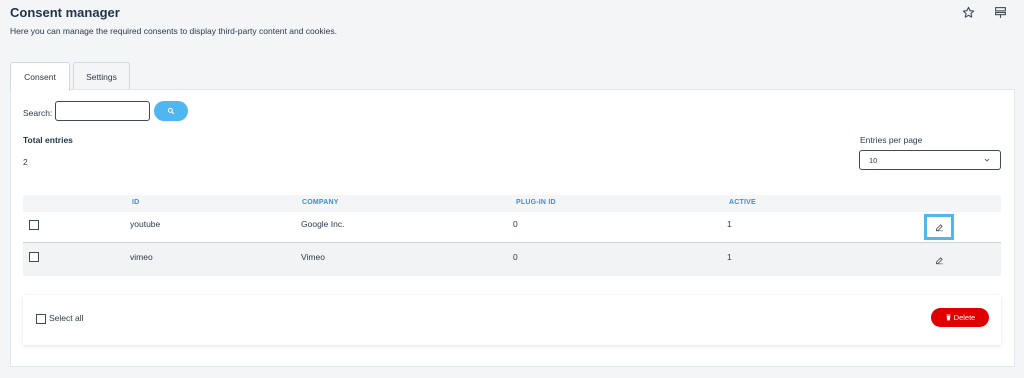 Image resolution: width=1024 pixels, height=378 pixels. What do you see at coordinates (512, 320) in the screenshot?
I see `bulk-actions-bar` at bounding box center [512, 320].